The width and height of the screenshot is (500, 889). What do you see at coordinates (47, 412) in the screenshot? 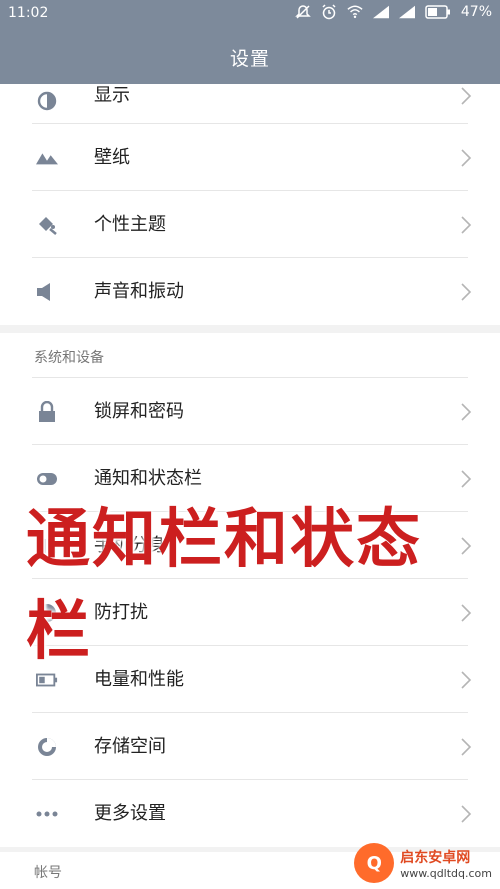
I see `lock-icon` at bounding box center [47, 412].